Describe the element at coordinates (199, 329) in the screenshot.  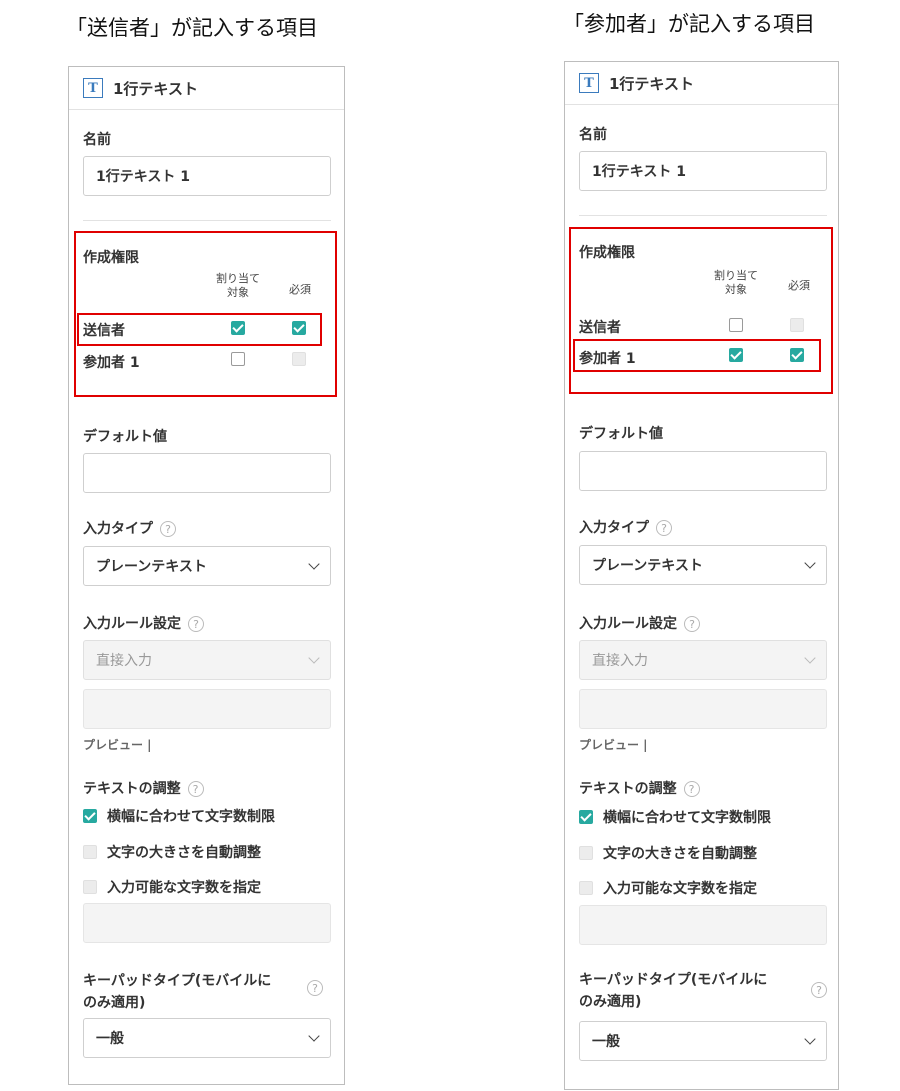
I see `highlight-sender-row` at that location.